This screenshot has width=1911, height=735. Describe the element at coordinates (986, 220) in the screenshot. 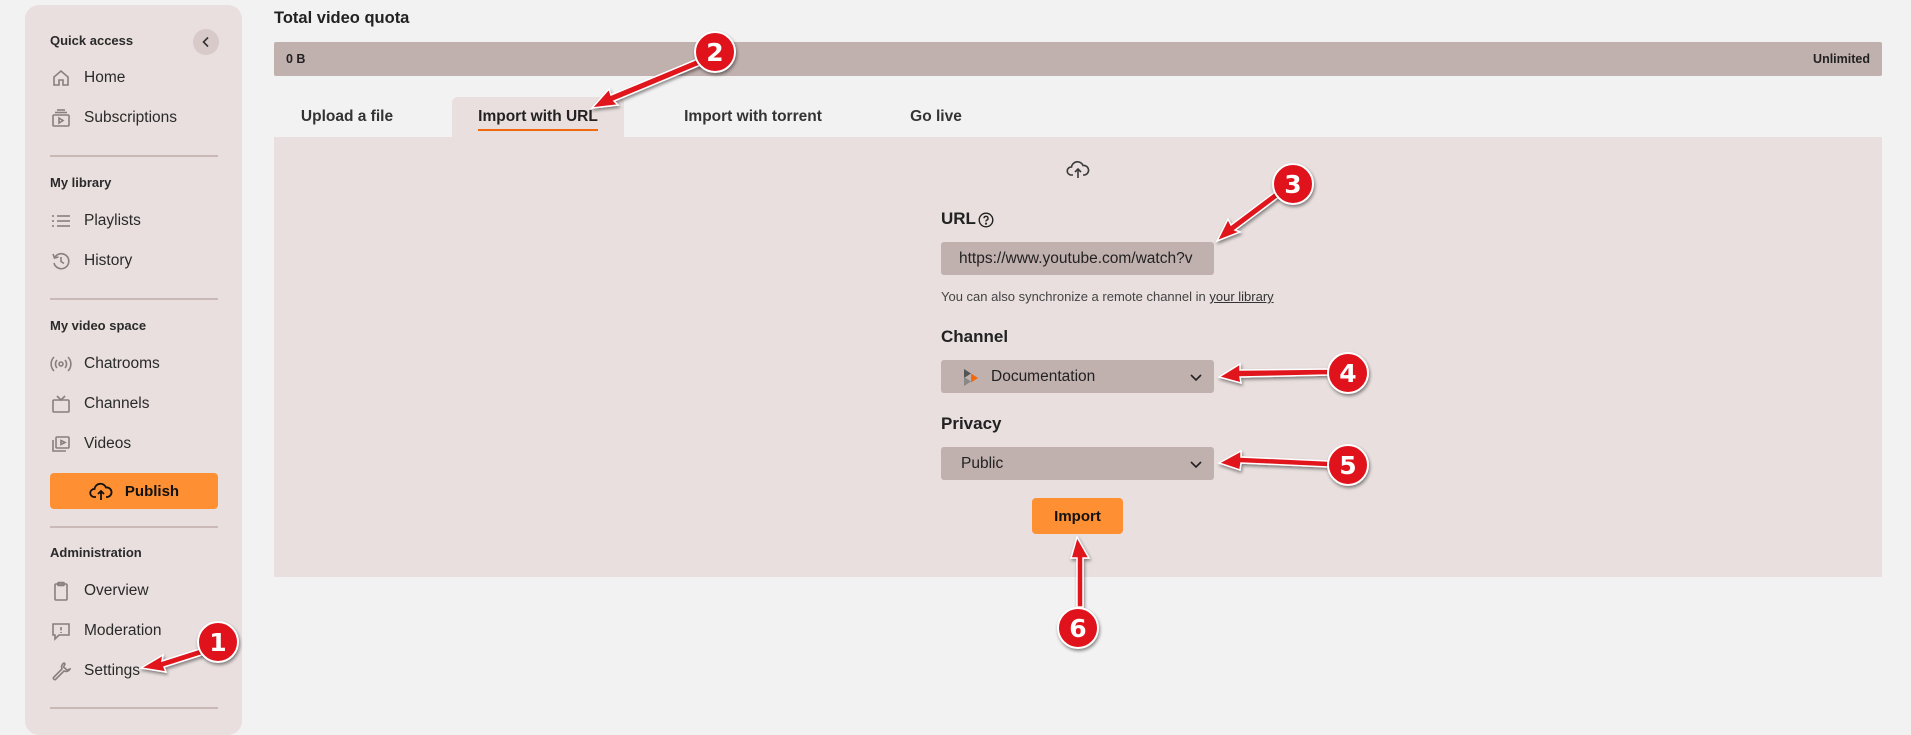

I see `help-icon` at that location.